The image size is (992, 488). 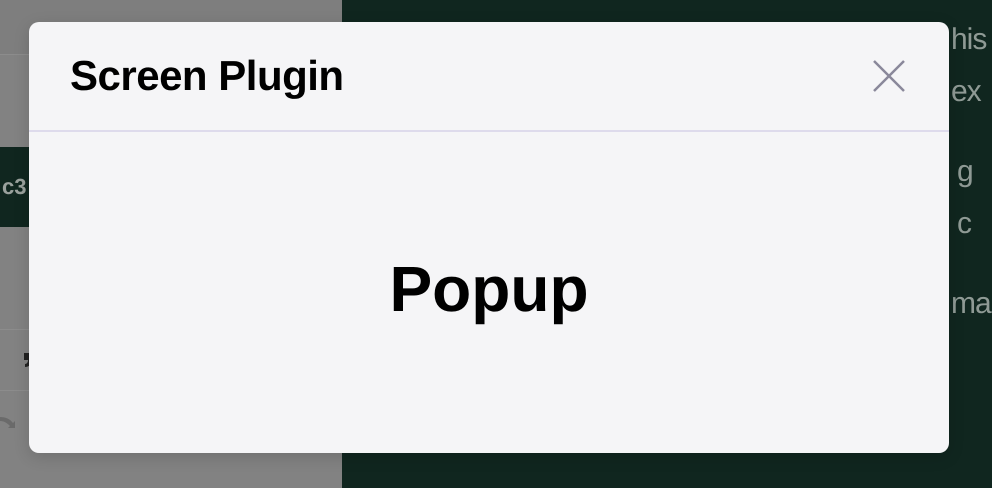 I want to click on popup-text: Popup, so click(x=489, y=289).